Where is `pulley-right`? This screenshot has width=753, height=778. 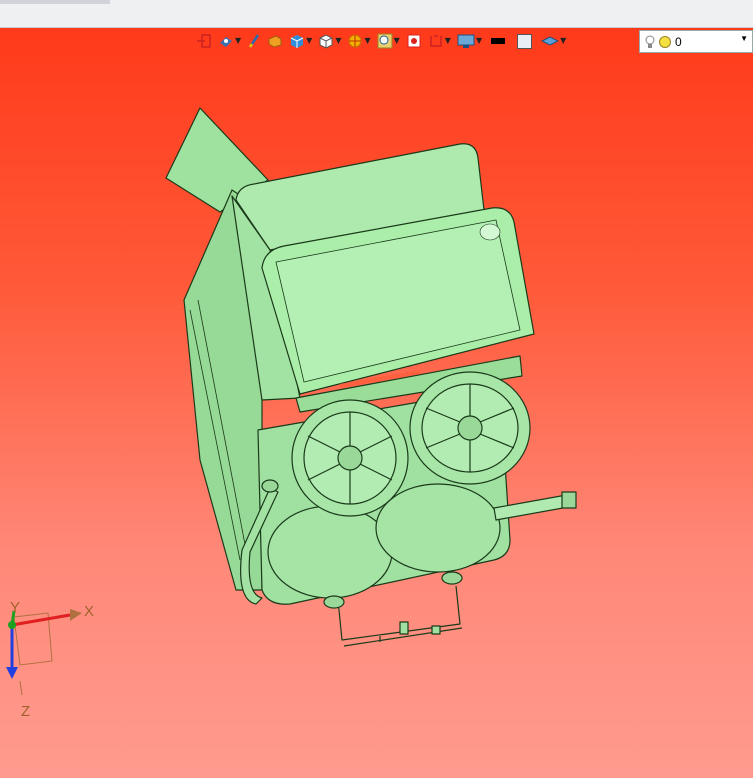 pulley-right is located at coordinates (470, 428).